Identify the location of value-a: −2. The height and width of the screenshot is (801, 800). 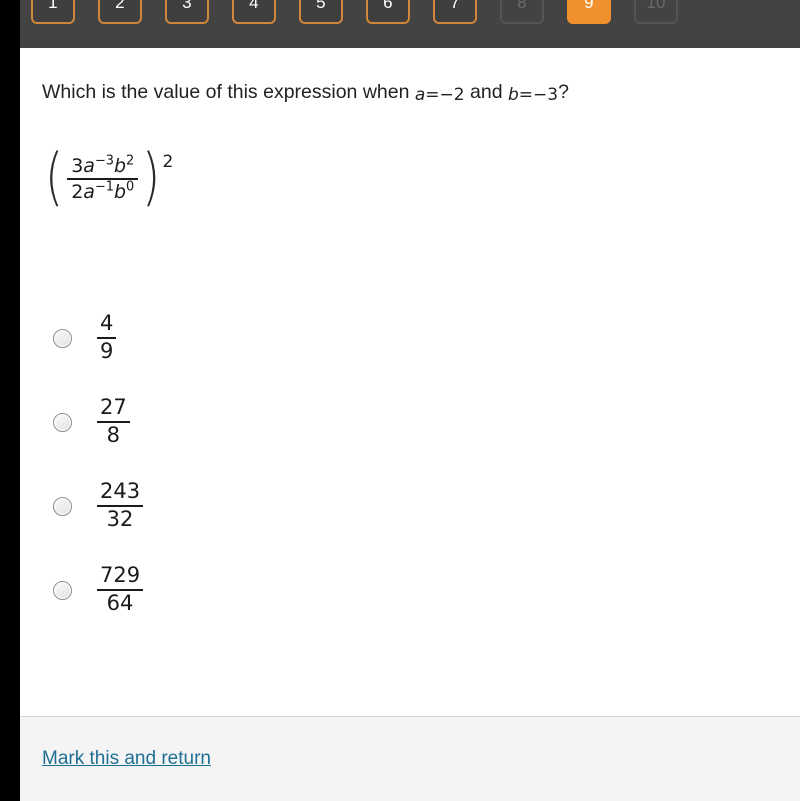
(452, 95).